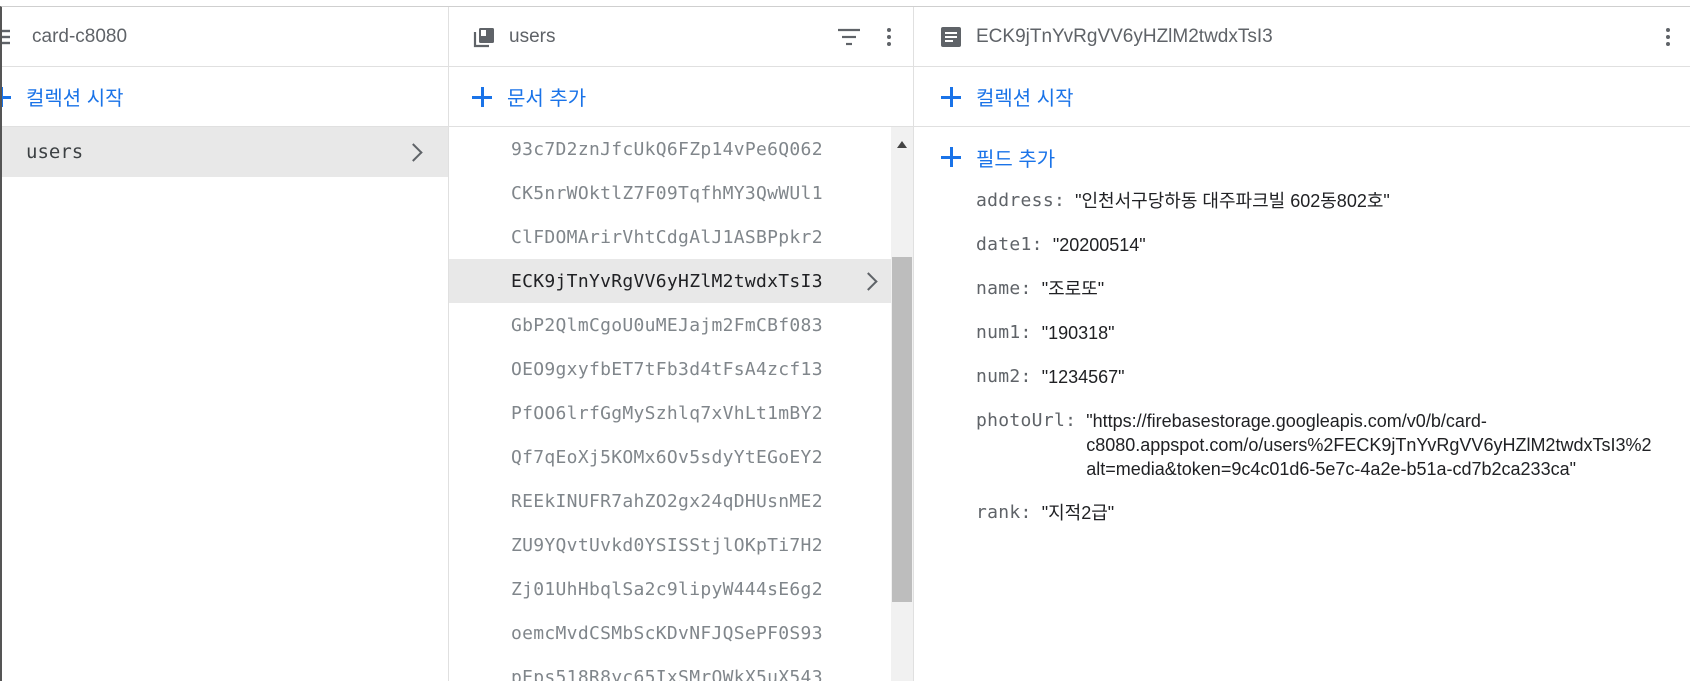 Image resolution: width=1699 pixels, height=681 pixels. I want to click on collection-panel-header: users, so click(681, 37).